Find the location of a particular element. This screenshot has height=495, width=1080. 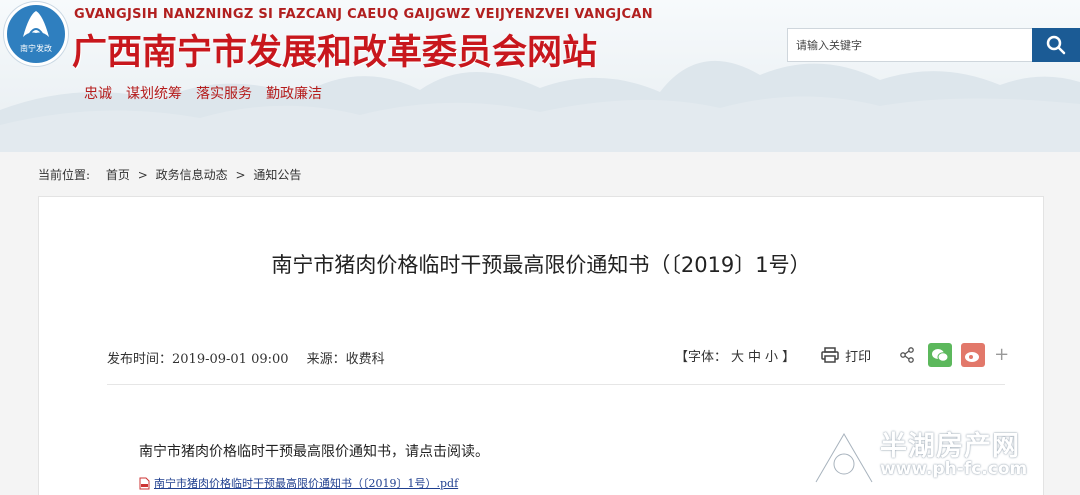

pdf-attachment-link: 南宁市猪肉价格临时干预最高限价通知书（〔2019〕1号）.pdf is located at coordinates (298, 483).